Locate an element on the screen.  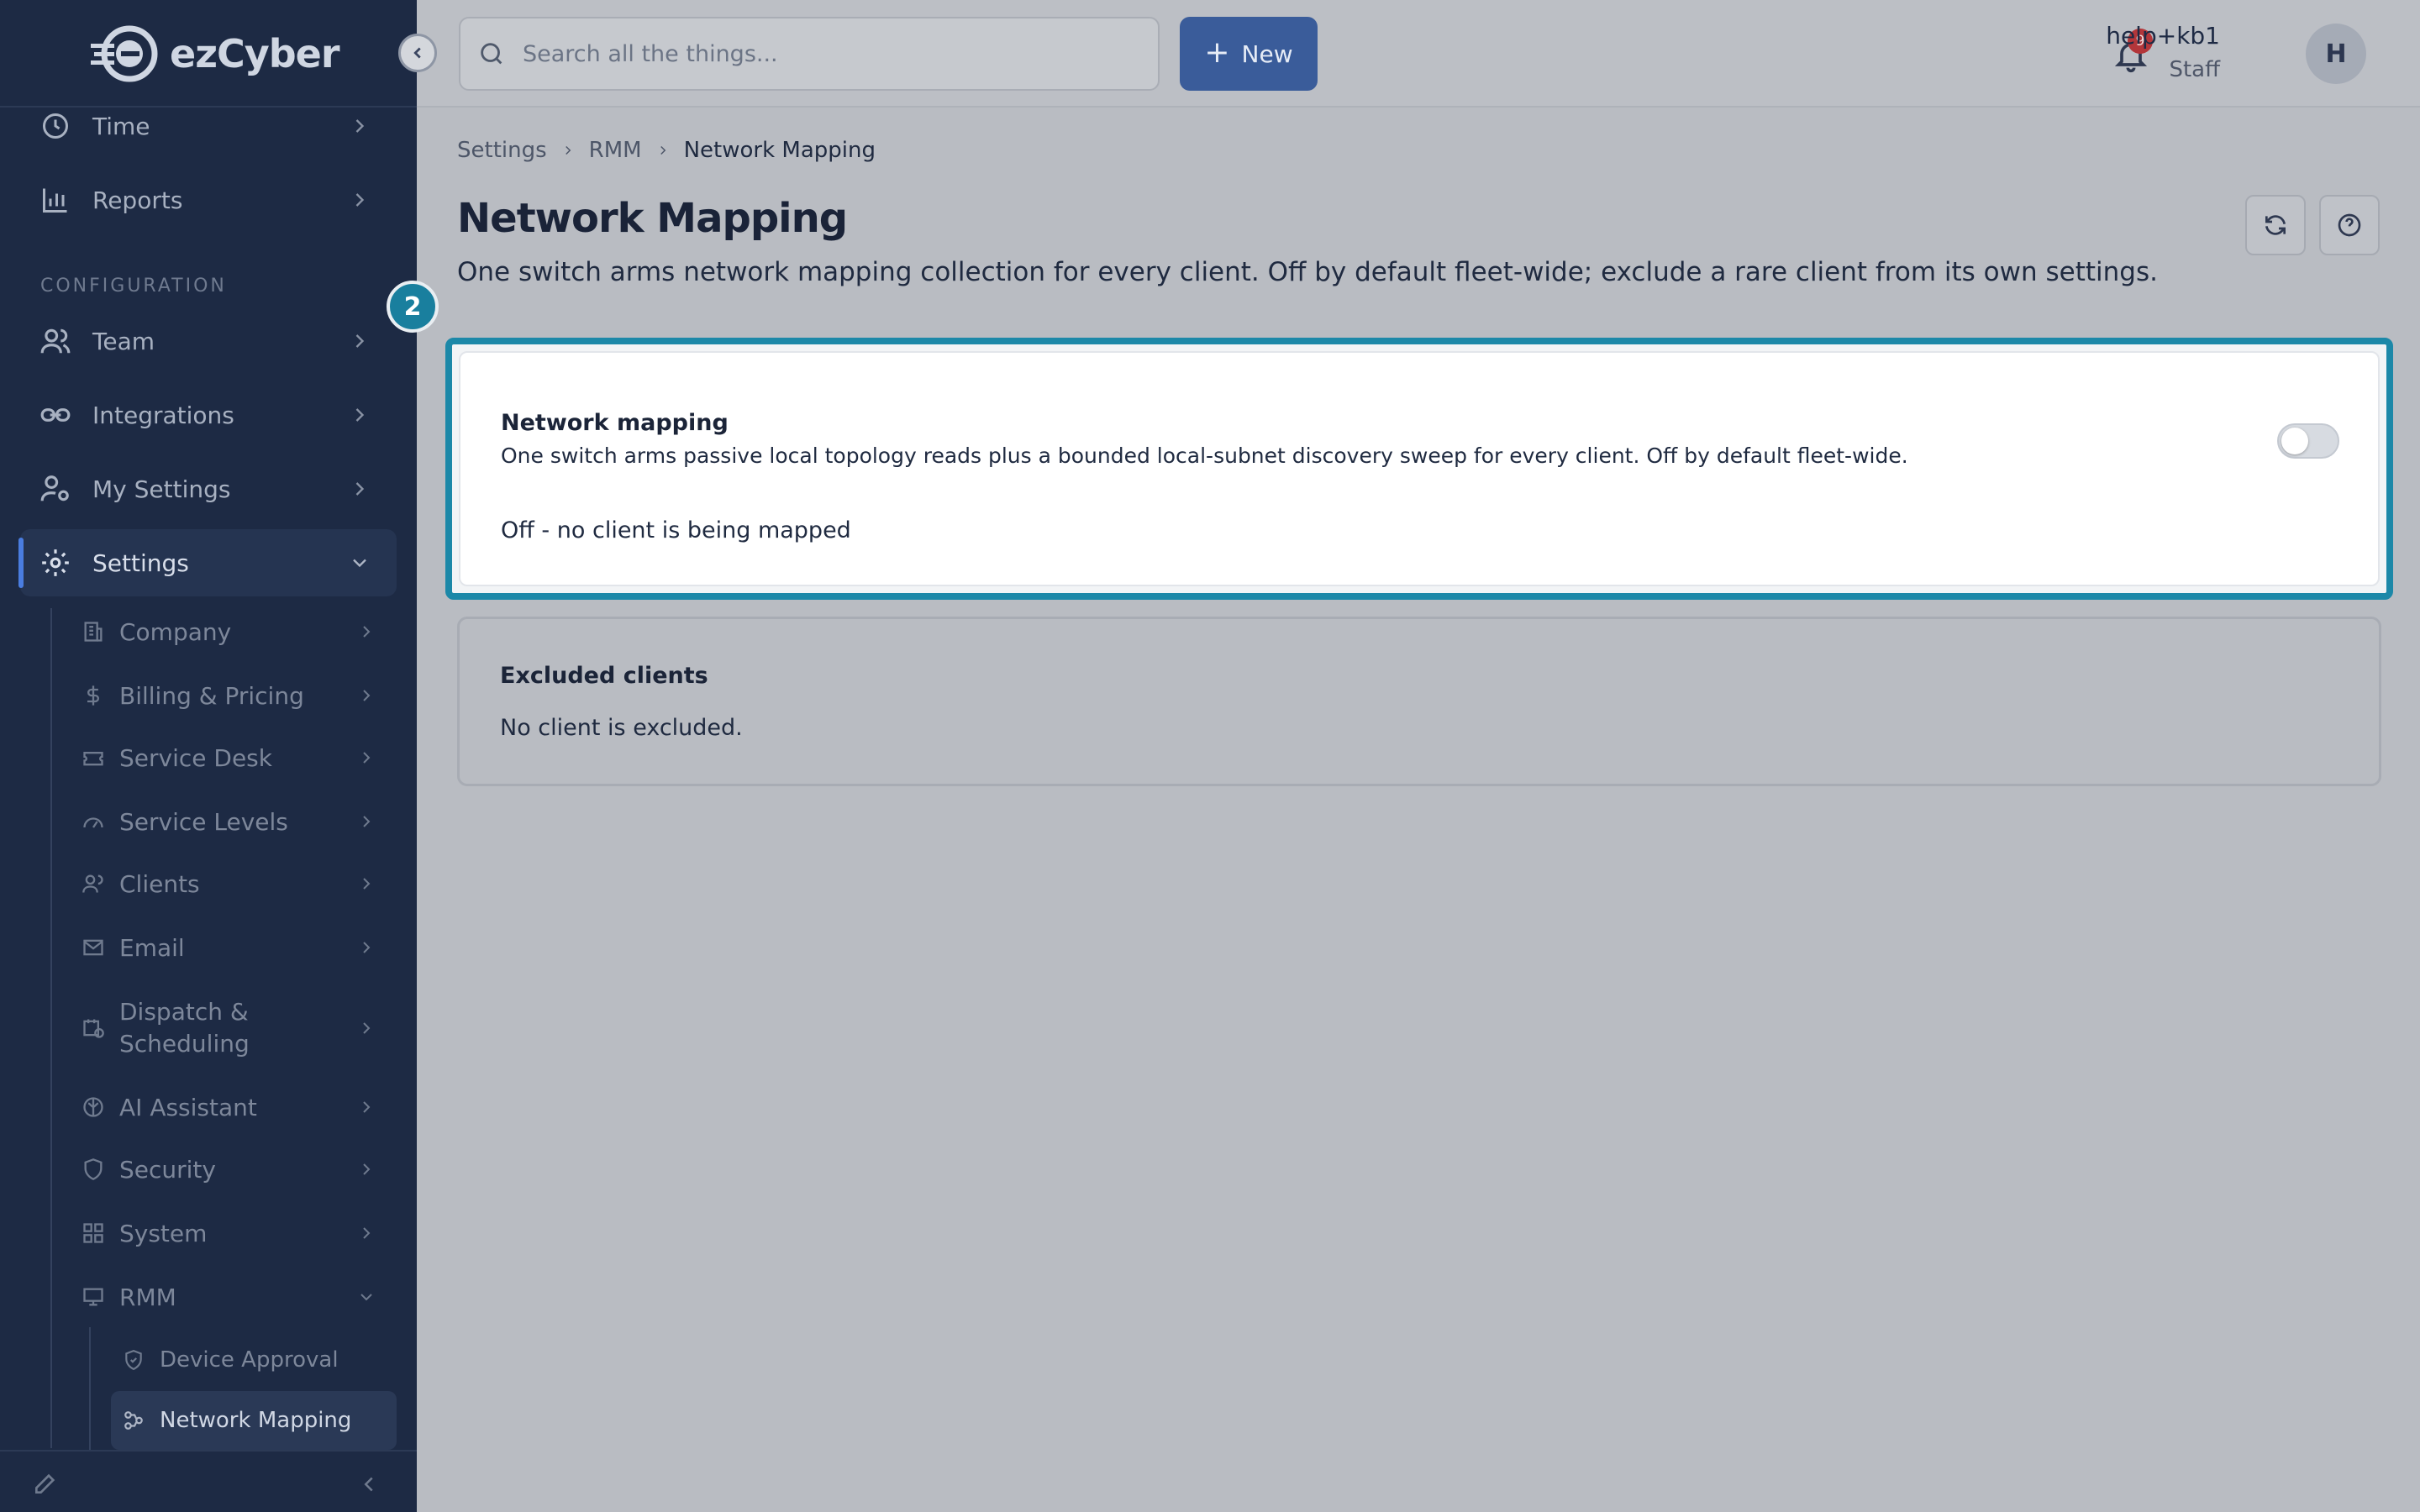
sidebar-item-label: Time is located at coordinates (121, 126).